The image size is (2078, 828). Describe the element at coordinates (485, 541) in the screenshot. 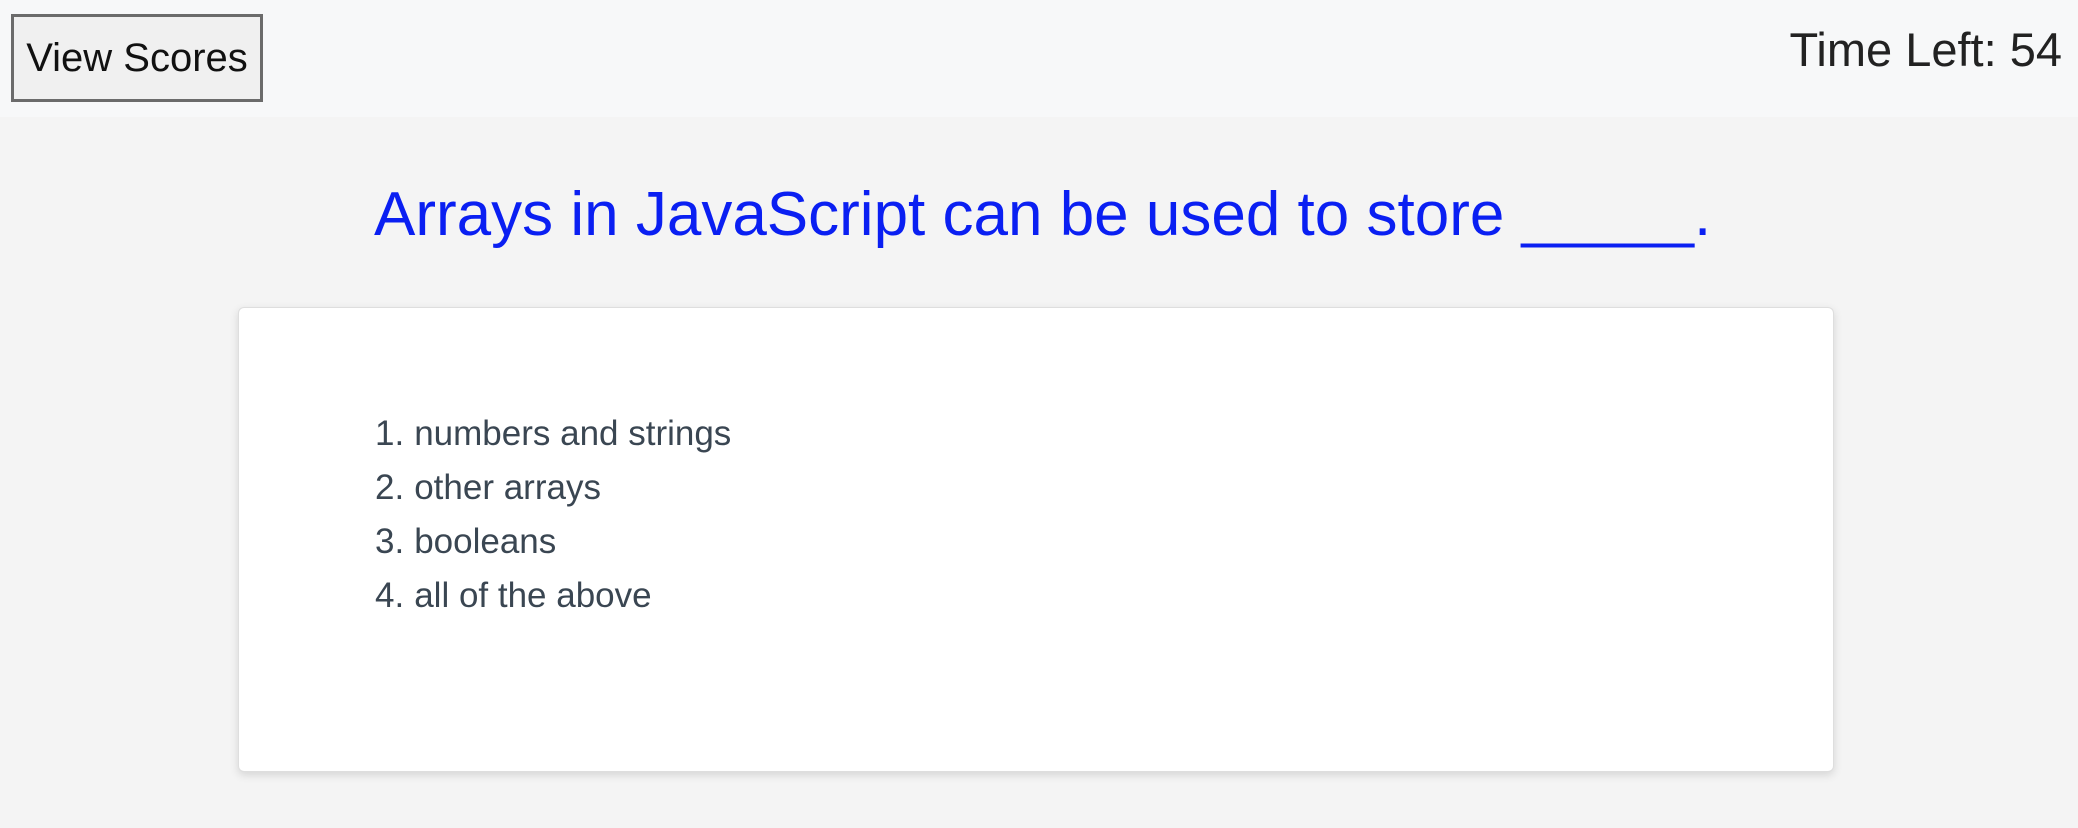

I see `answer-text: booleans` at that location.